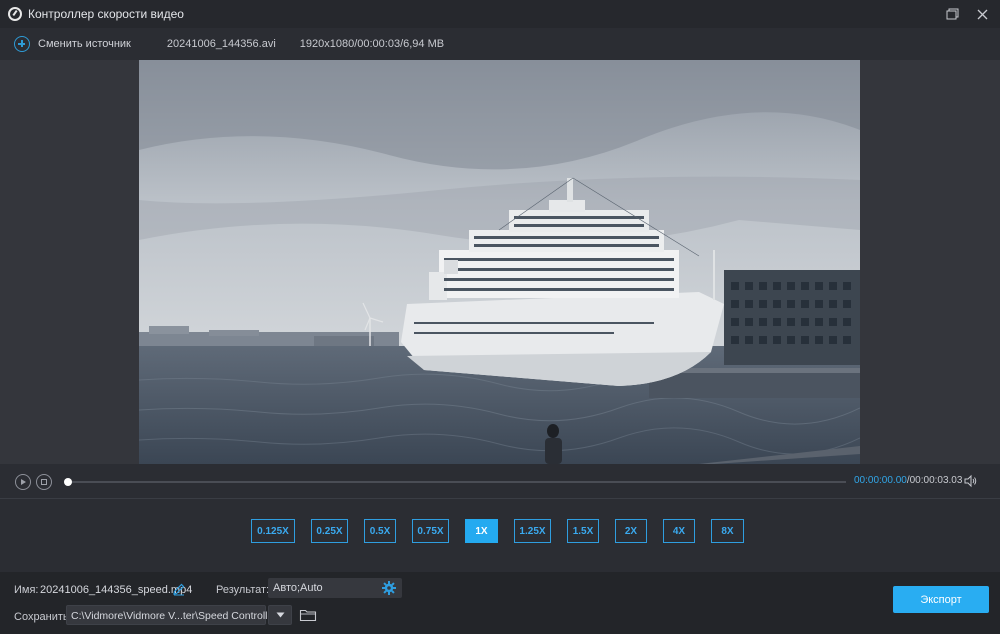 The height and width of the screenshot is (634, 1000). Describe the element at coordinates (372, 44) in the screenshot. I see `source-file-meta: 1920x1080/00:00:03/6,94 MB` at that location.